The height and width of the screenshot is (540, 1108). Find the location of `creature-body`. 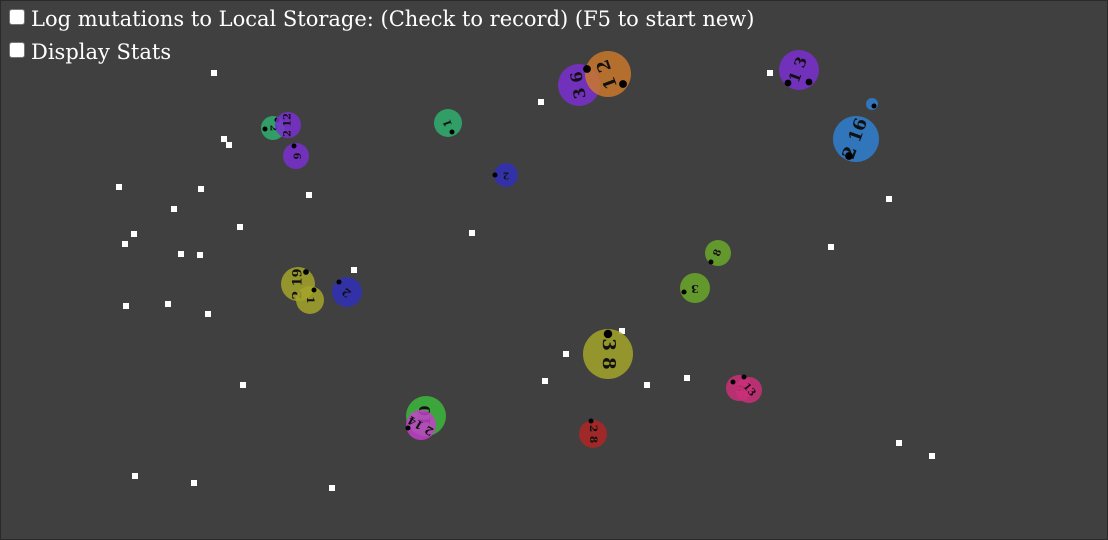

creature-body is located at coordinates (872, 104).